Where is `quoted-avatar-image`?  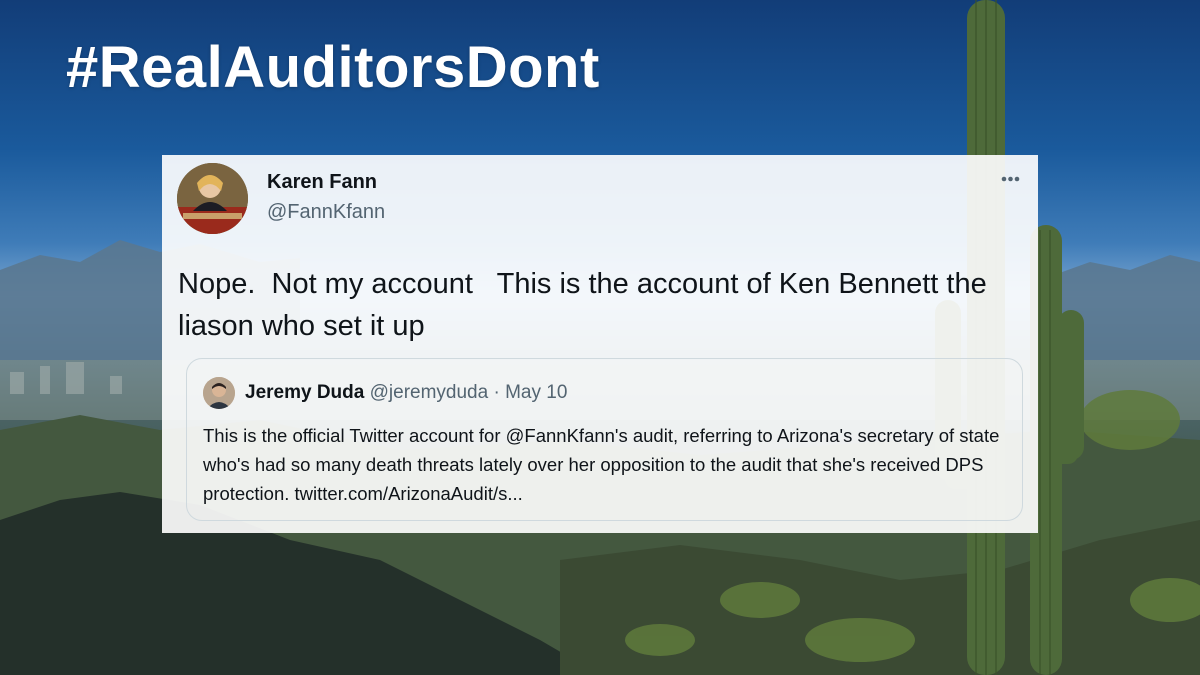 quoted-avatar-image is located at coordinates (219, 393).